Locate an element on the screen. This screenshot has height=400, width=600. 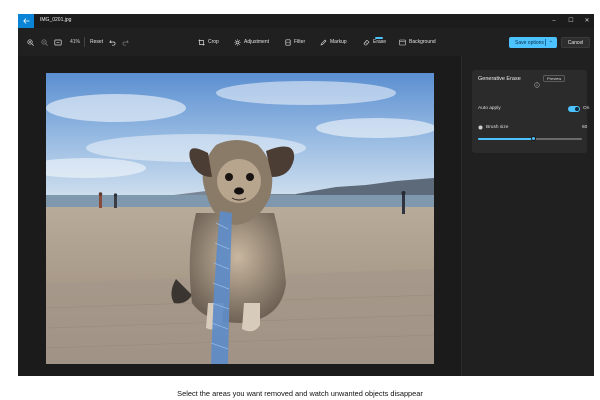
brush-size-label: Brush size is located at coordinates (497, 127).